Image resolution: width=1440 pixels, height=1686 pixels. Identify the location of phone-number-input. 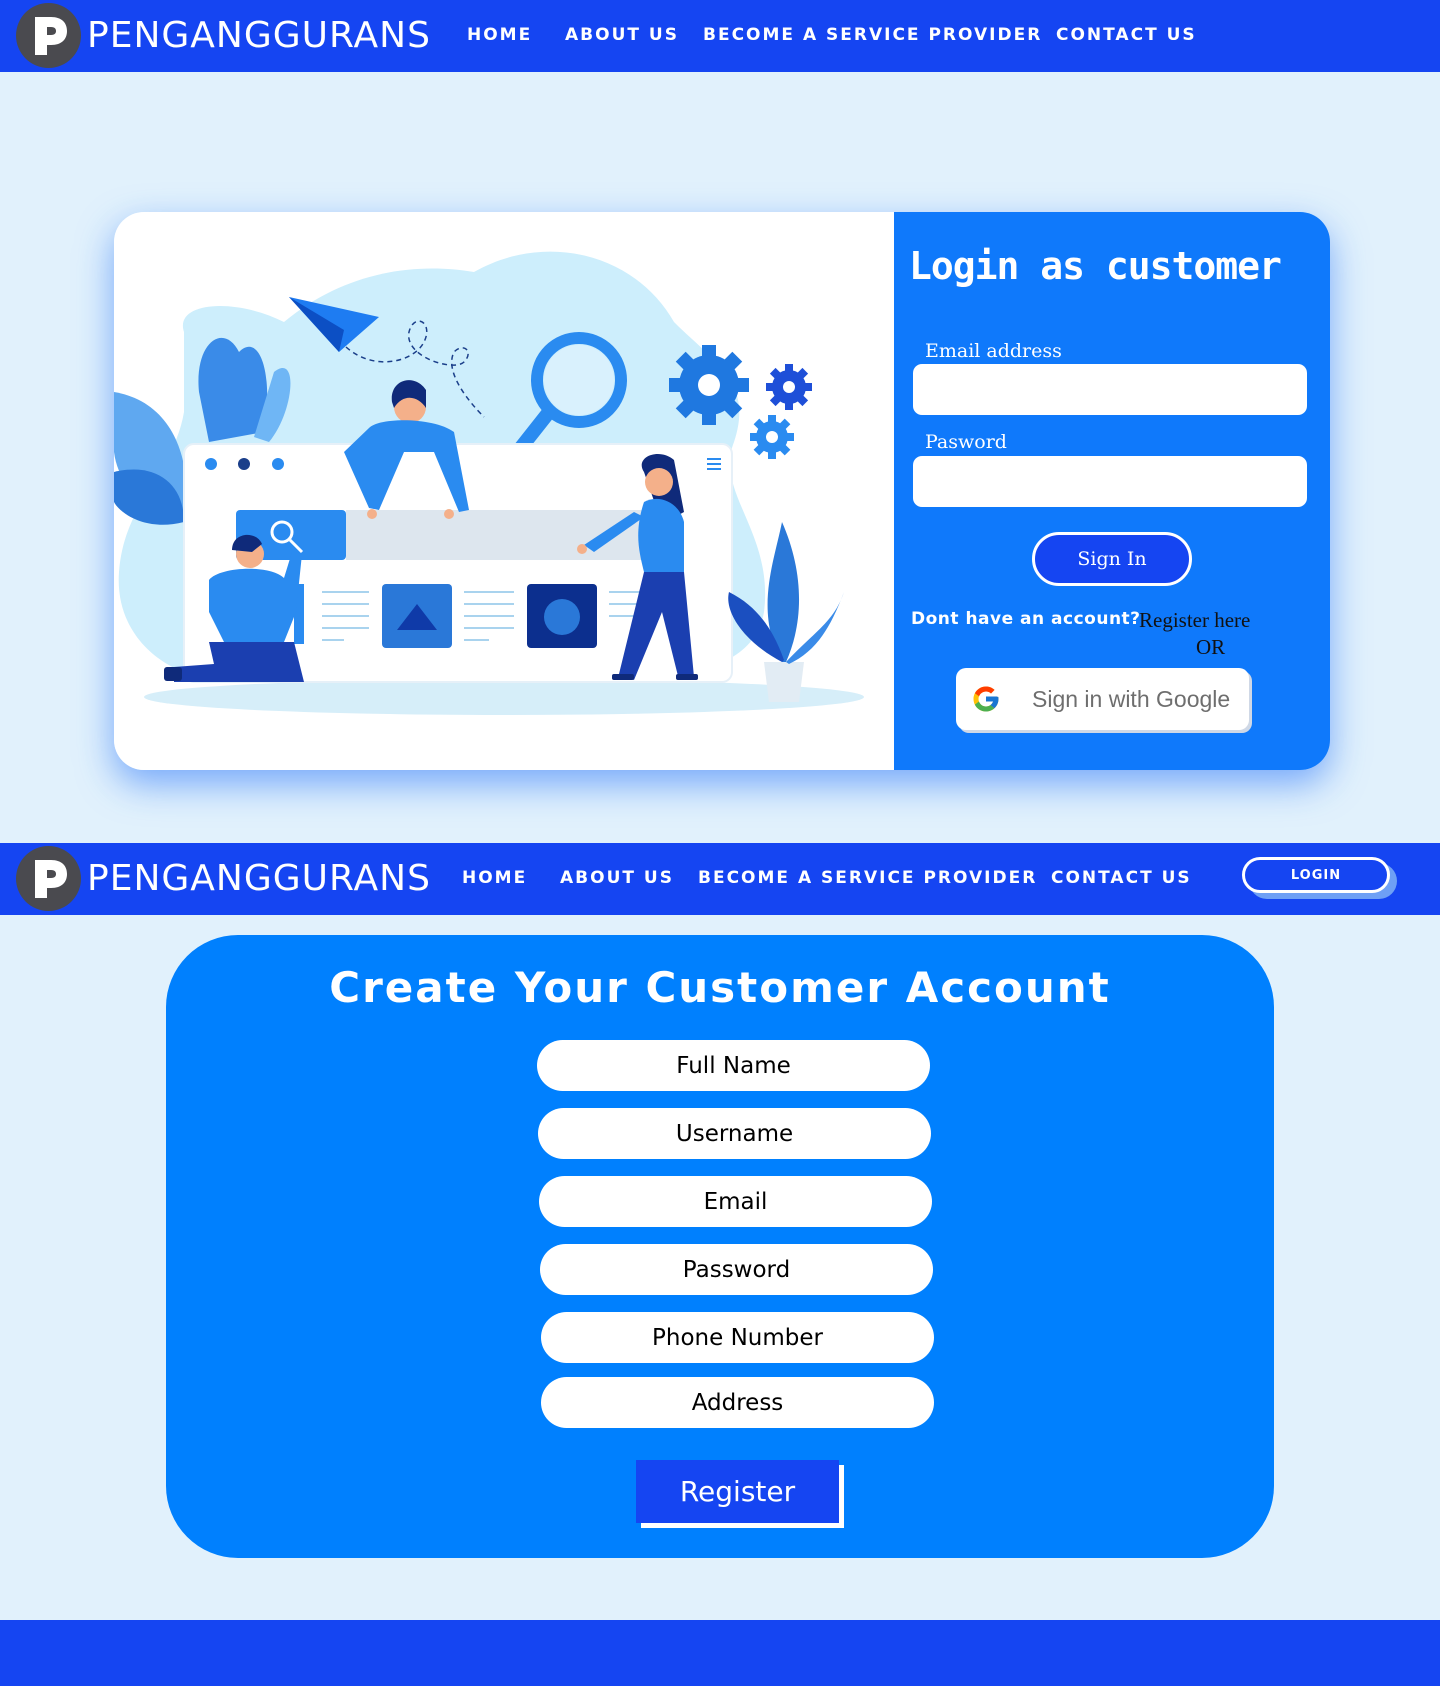
(737, 1337).